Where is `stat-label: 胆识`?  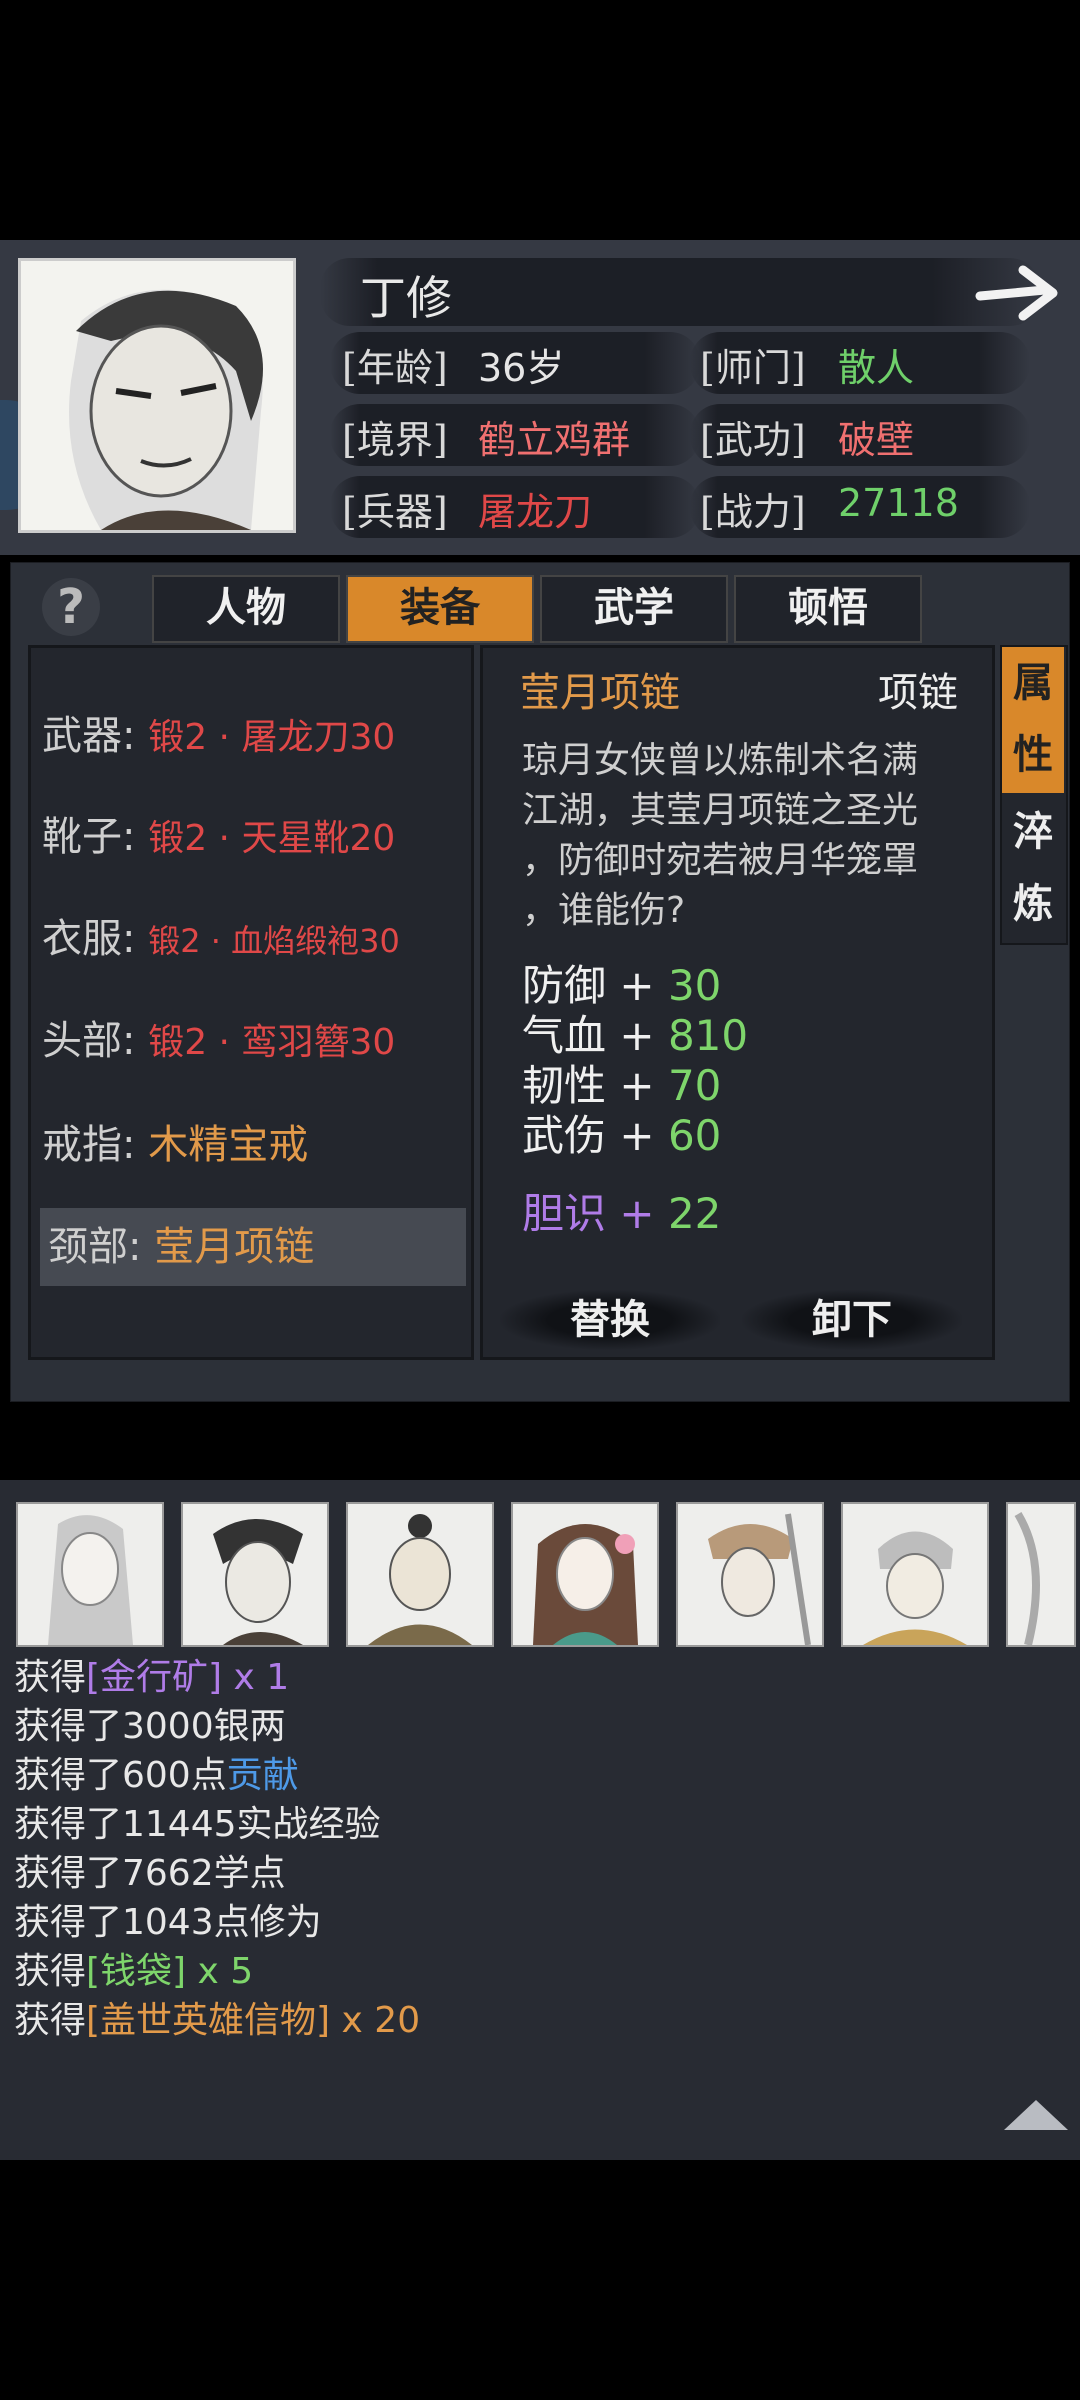
stat-label: 胆识 is located at coordinates (564, 1213).